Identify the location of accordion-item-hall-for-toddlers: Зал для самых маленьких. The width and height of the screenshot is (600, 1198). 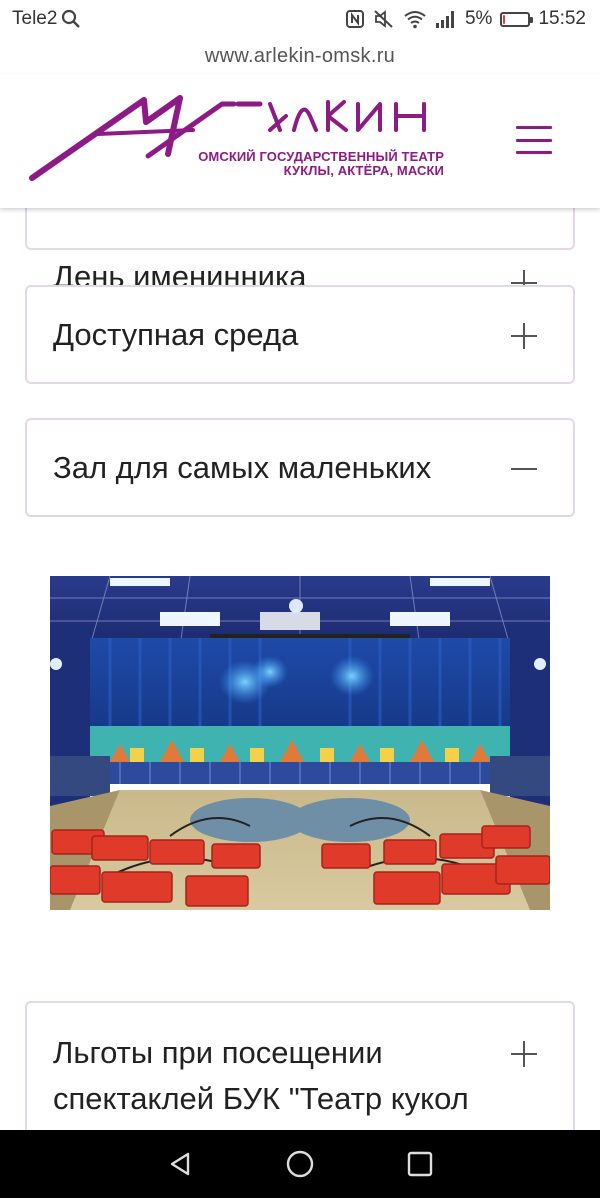
(300, 467).